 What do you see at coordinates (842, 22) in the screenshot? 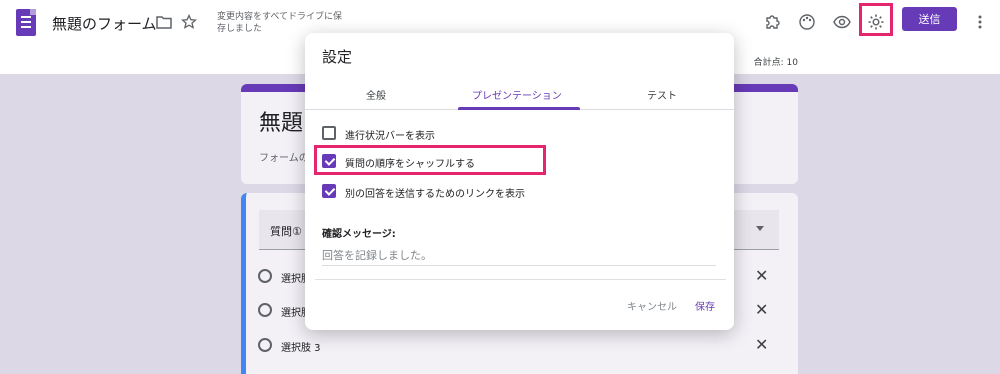
I see `preview-eye-icon` at bounding box center [842, 22].